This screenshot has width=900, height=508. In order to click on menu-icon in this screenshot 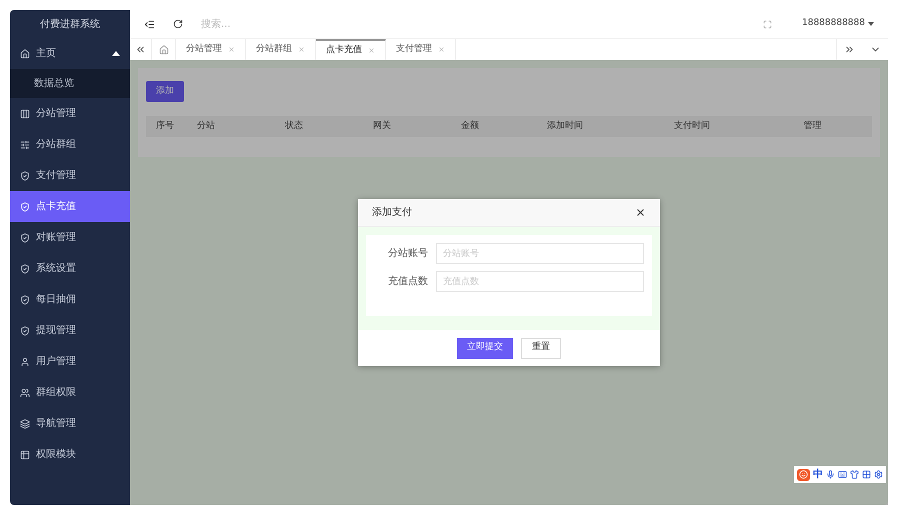, I will do `click(149, 24)`.